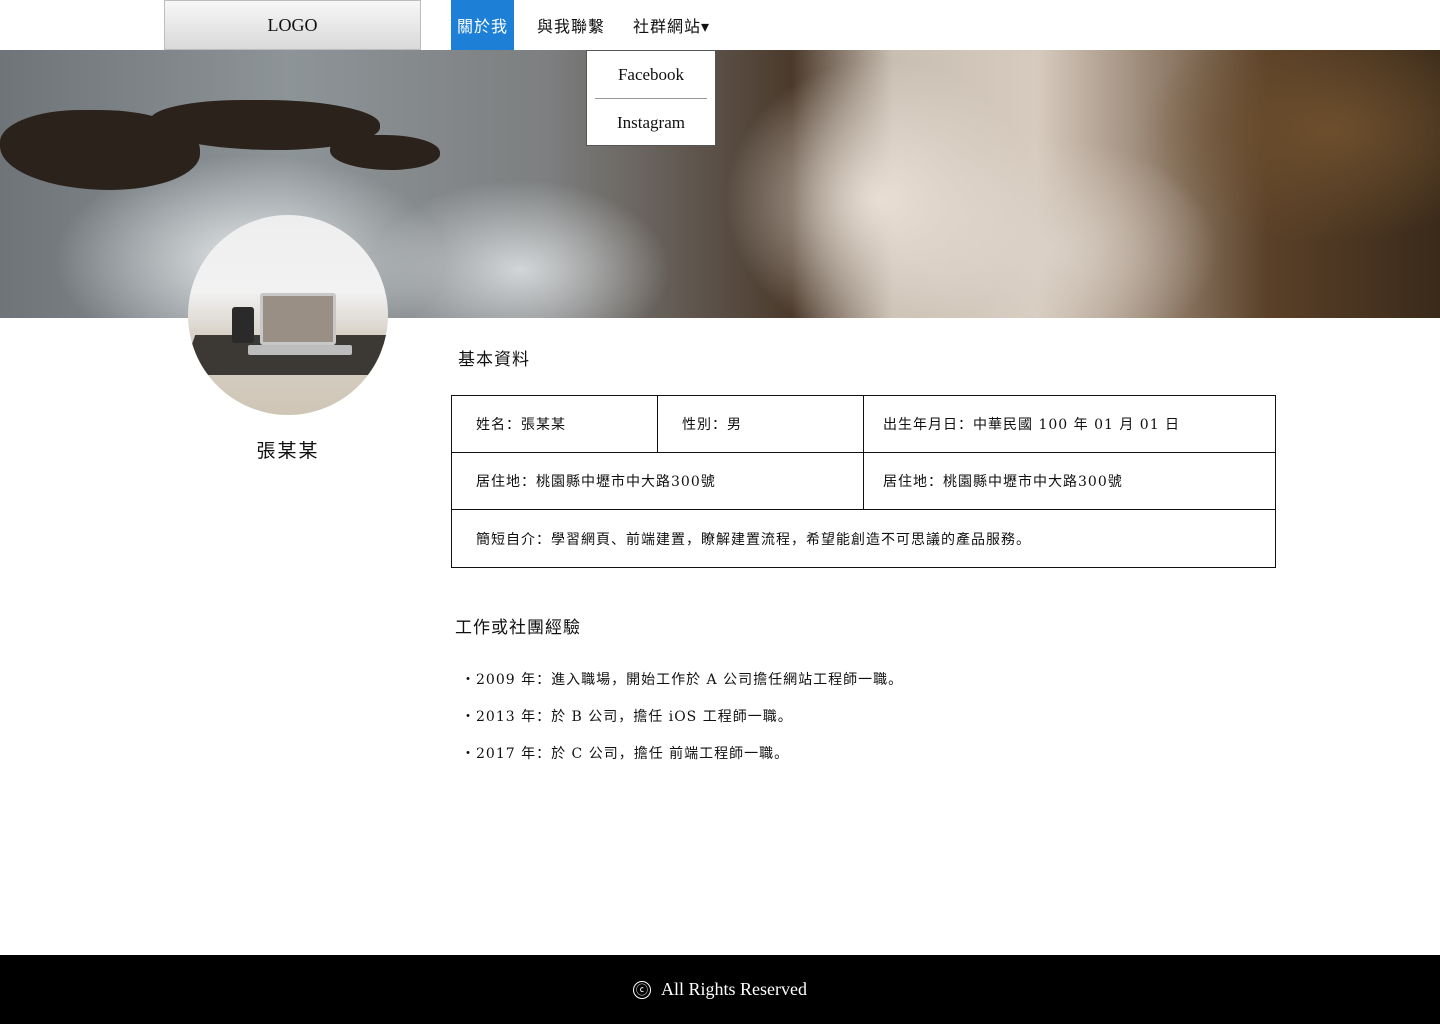 The image size is (1440, 1024). What do you see at coordinates (651, 74) in the screenshot?
I see `dropdown-item-facebook: Facebook` at bounding box center [651, 74].